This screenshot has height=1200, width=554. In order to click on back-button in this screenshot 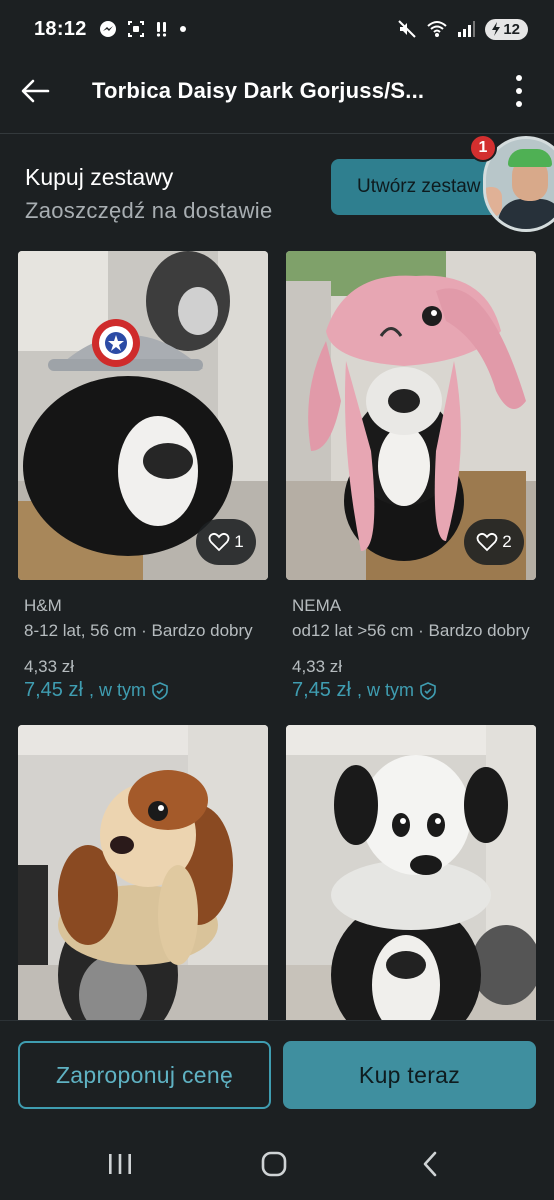, I will do `click(35, 91)`.